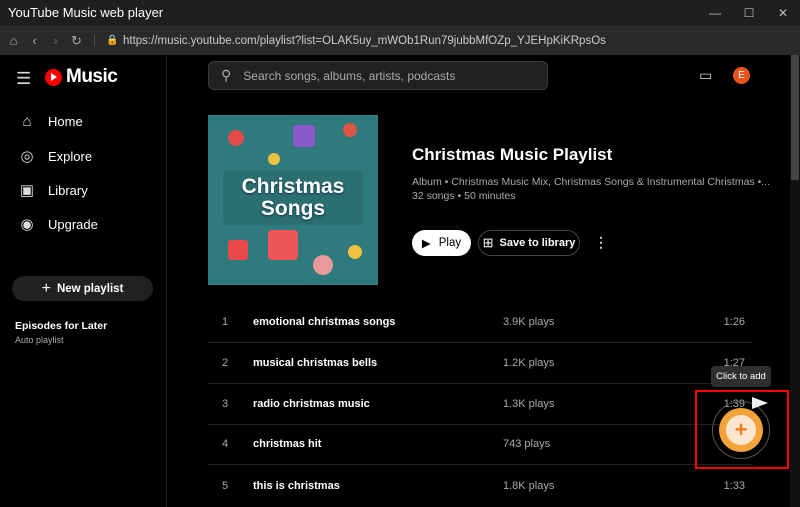  Describe the element at coordinates (529, 485) in the screenshot. I see `track-plays: 1.8K plays` at that location.